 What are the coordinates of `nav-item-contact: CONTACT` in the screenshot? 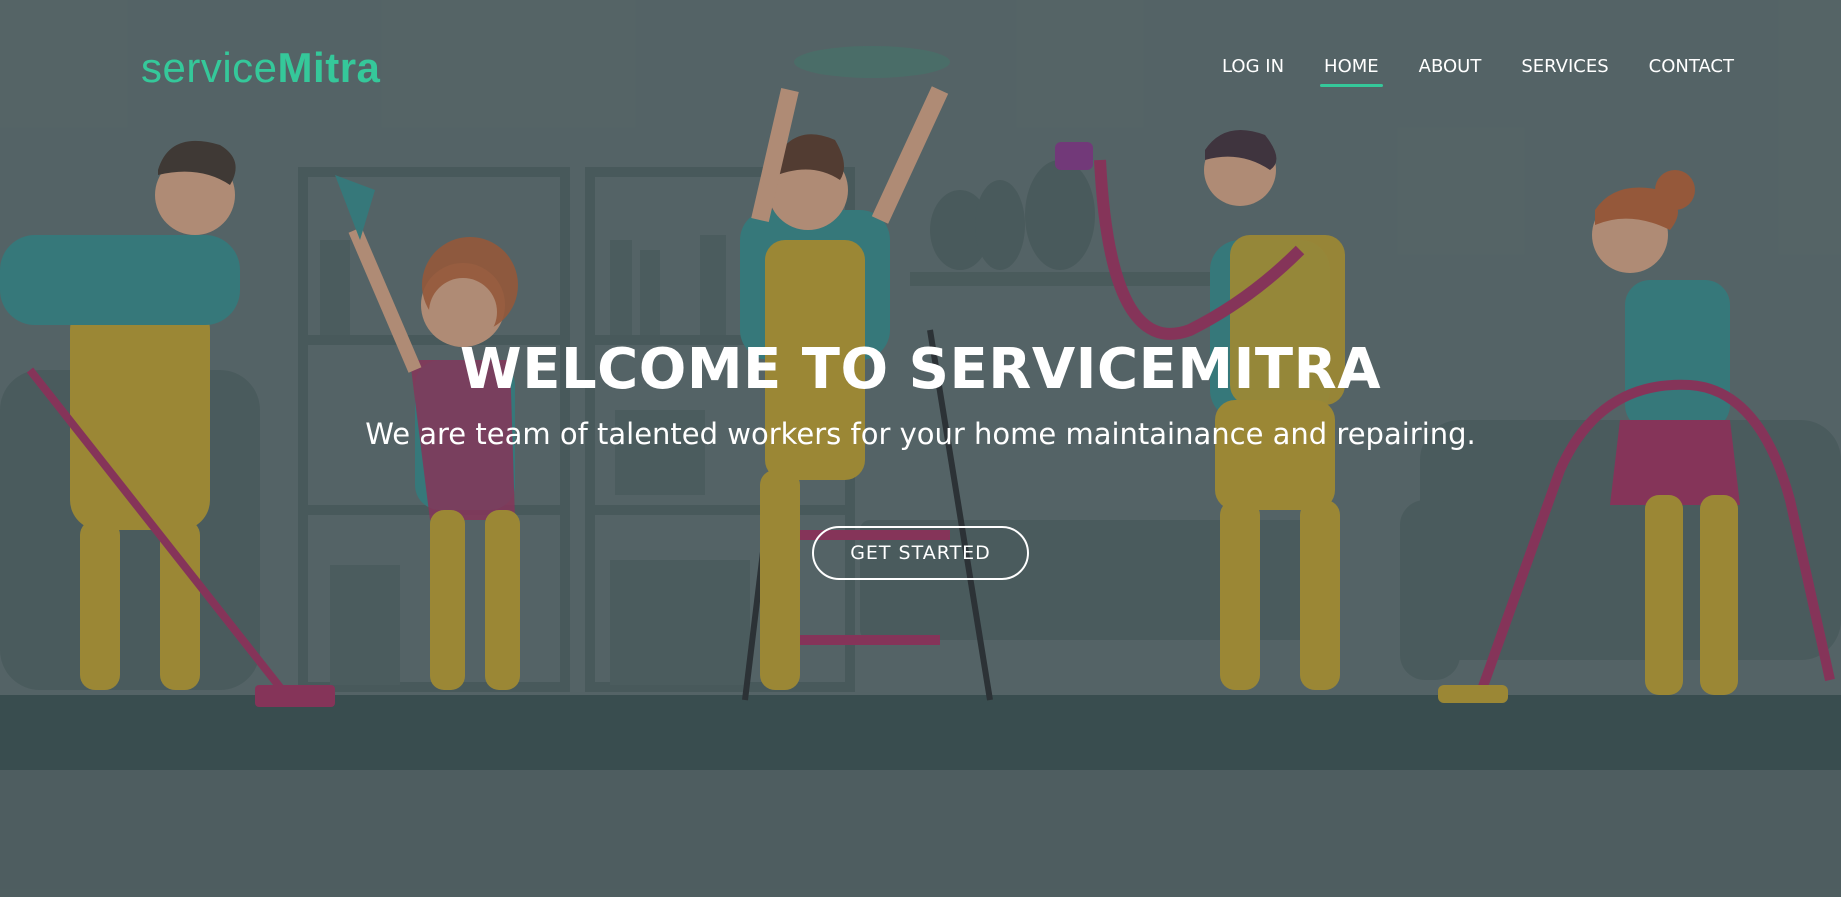 It's located at (1691, 71).